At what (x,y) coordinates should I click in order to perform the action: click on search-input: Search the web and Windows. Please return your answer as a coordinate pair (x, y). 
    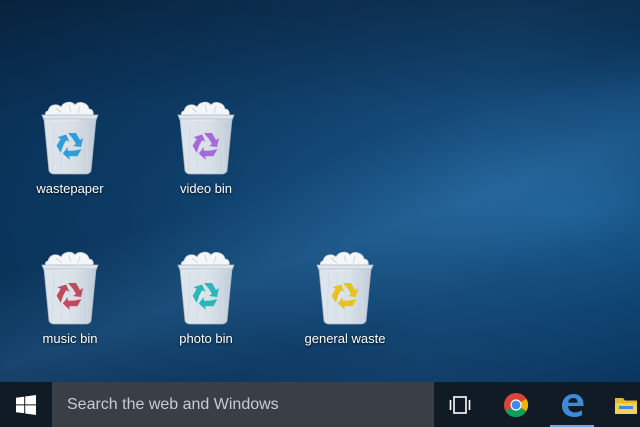
    Looking at the image, I should click on (243, 404).